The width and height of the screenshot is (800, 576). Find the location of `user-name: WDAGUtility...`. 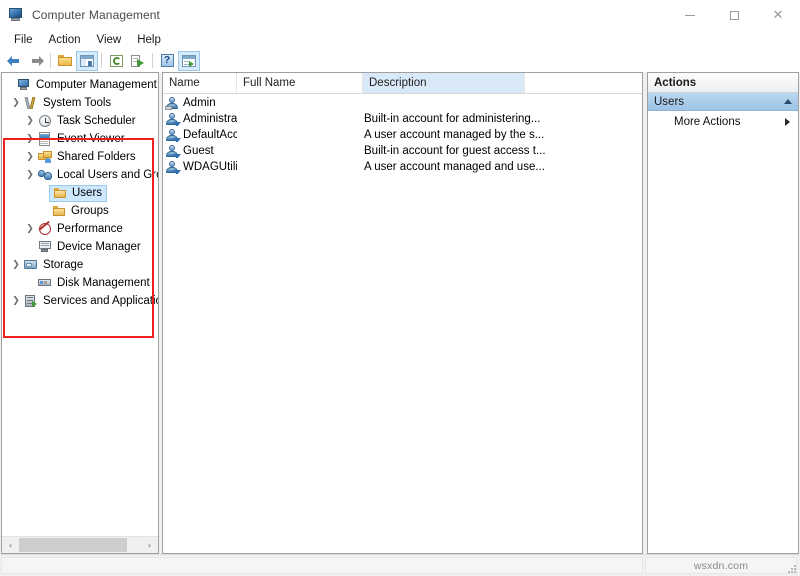

user-name: WDAGUtility... is located at coordinates (210, 167).